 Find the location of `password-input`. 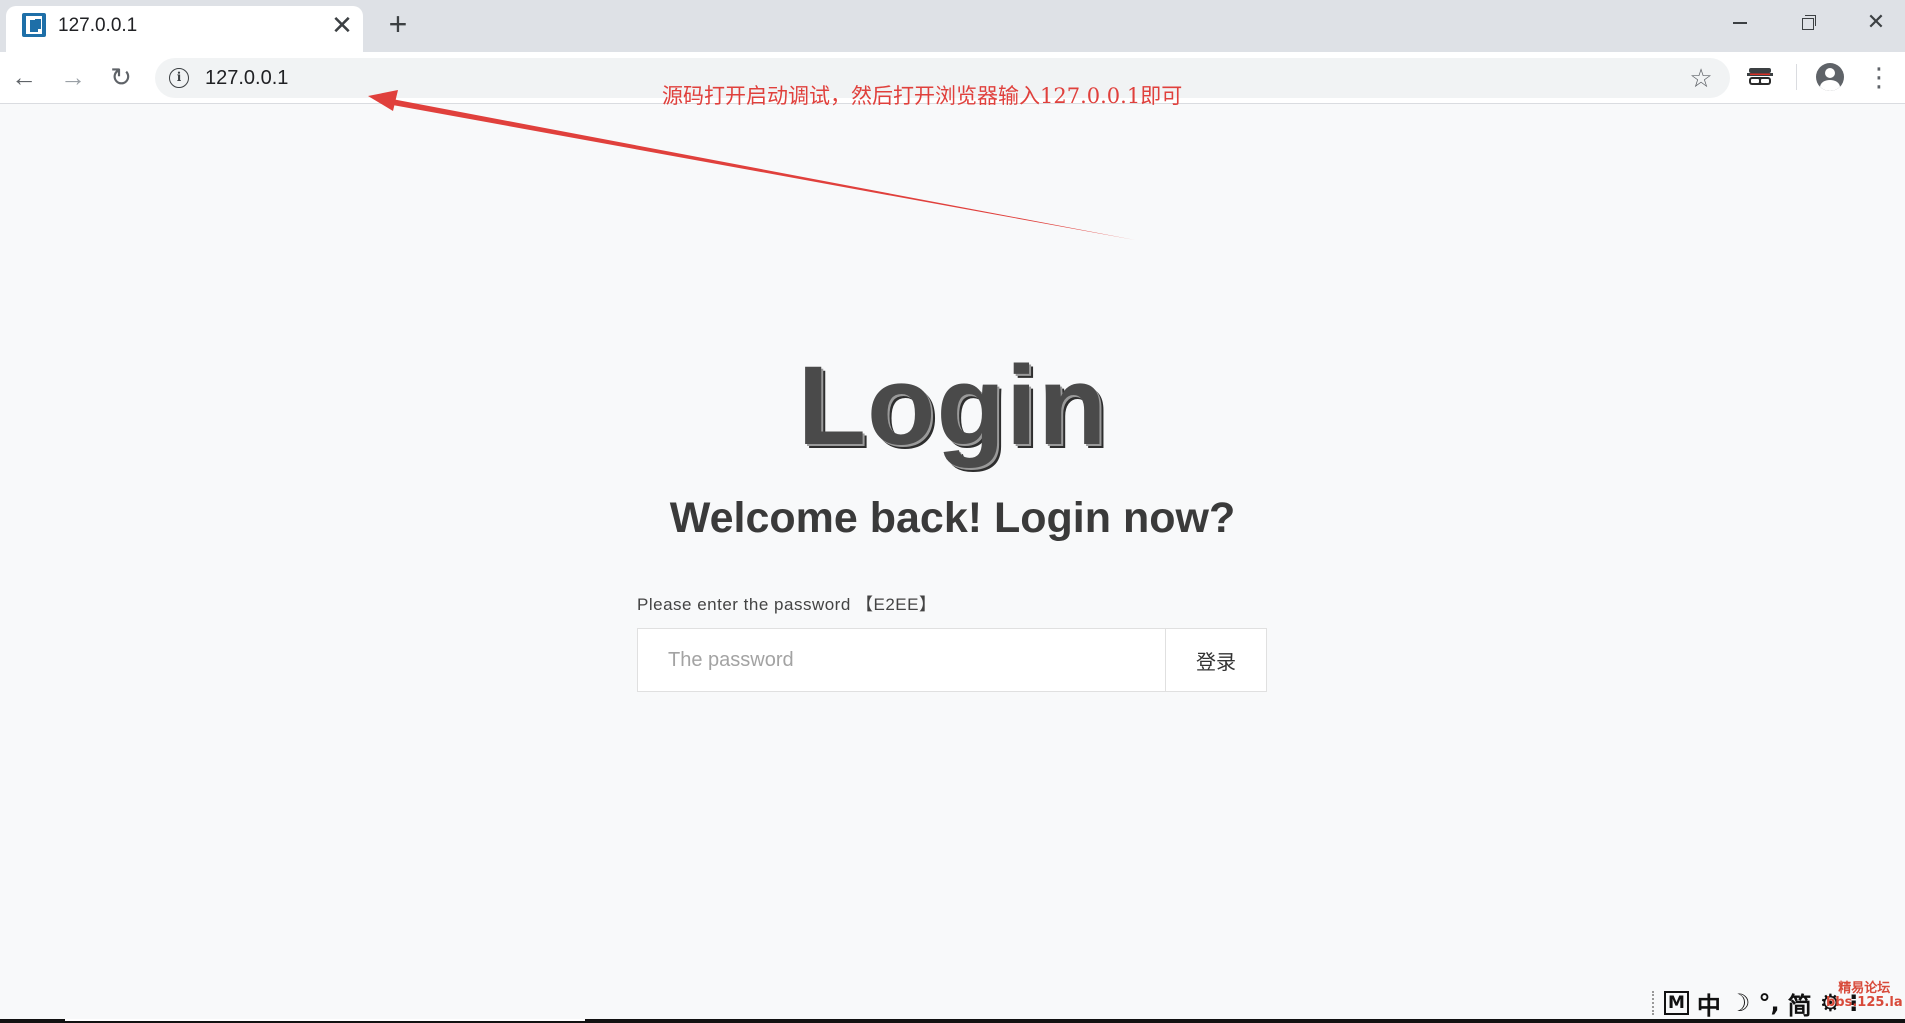

password-input is located at coordinates (901, 660).